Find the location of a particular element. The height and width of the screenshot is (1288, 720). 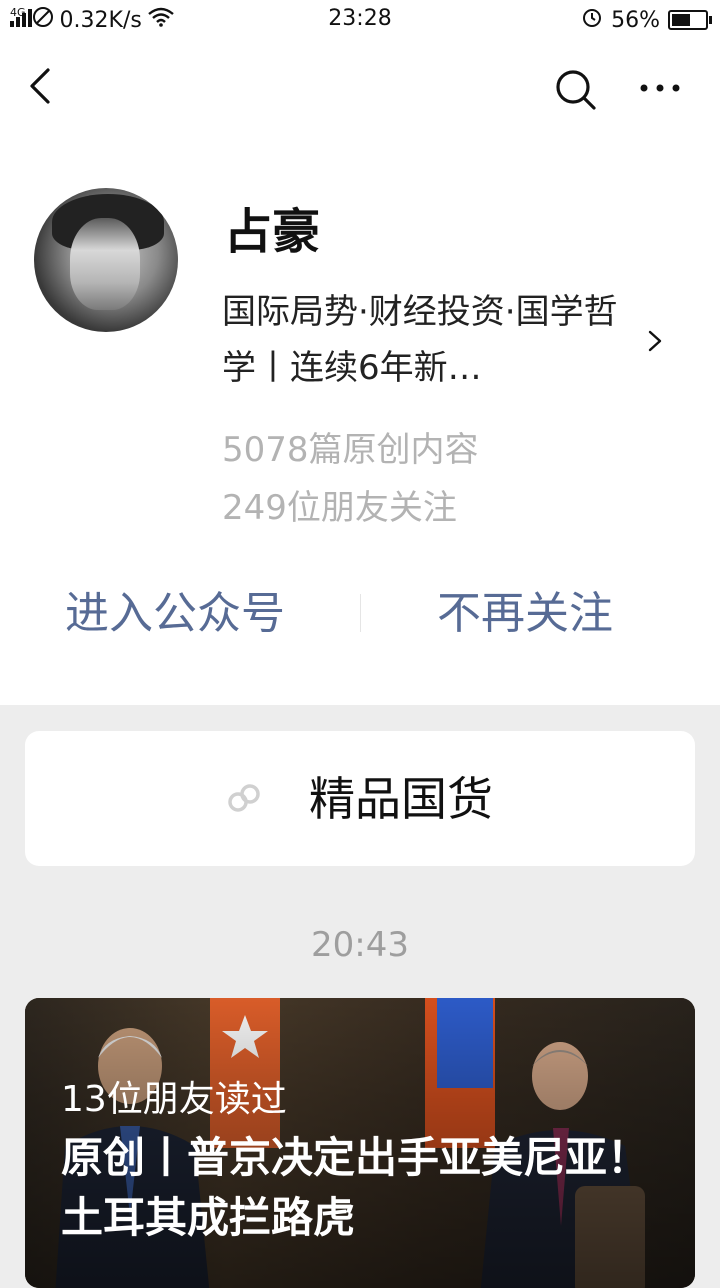

battery-icon is located at coordinates (690, 20).